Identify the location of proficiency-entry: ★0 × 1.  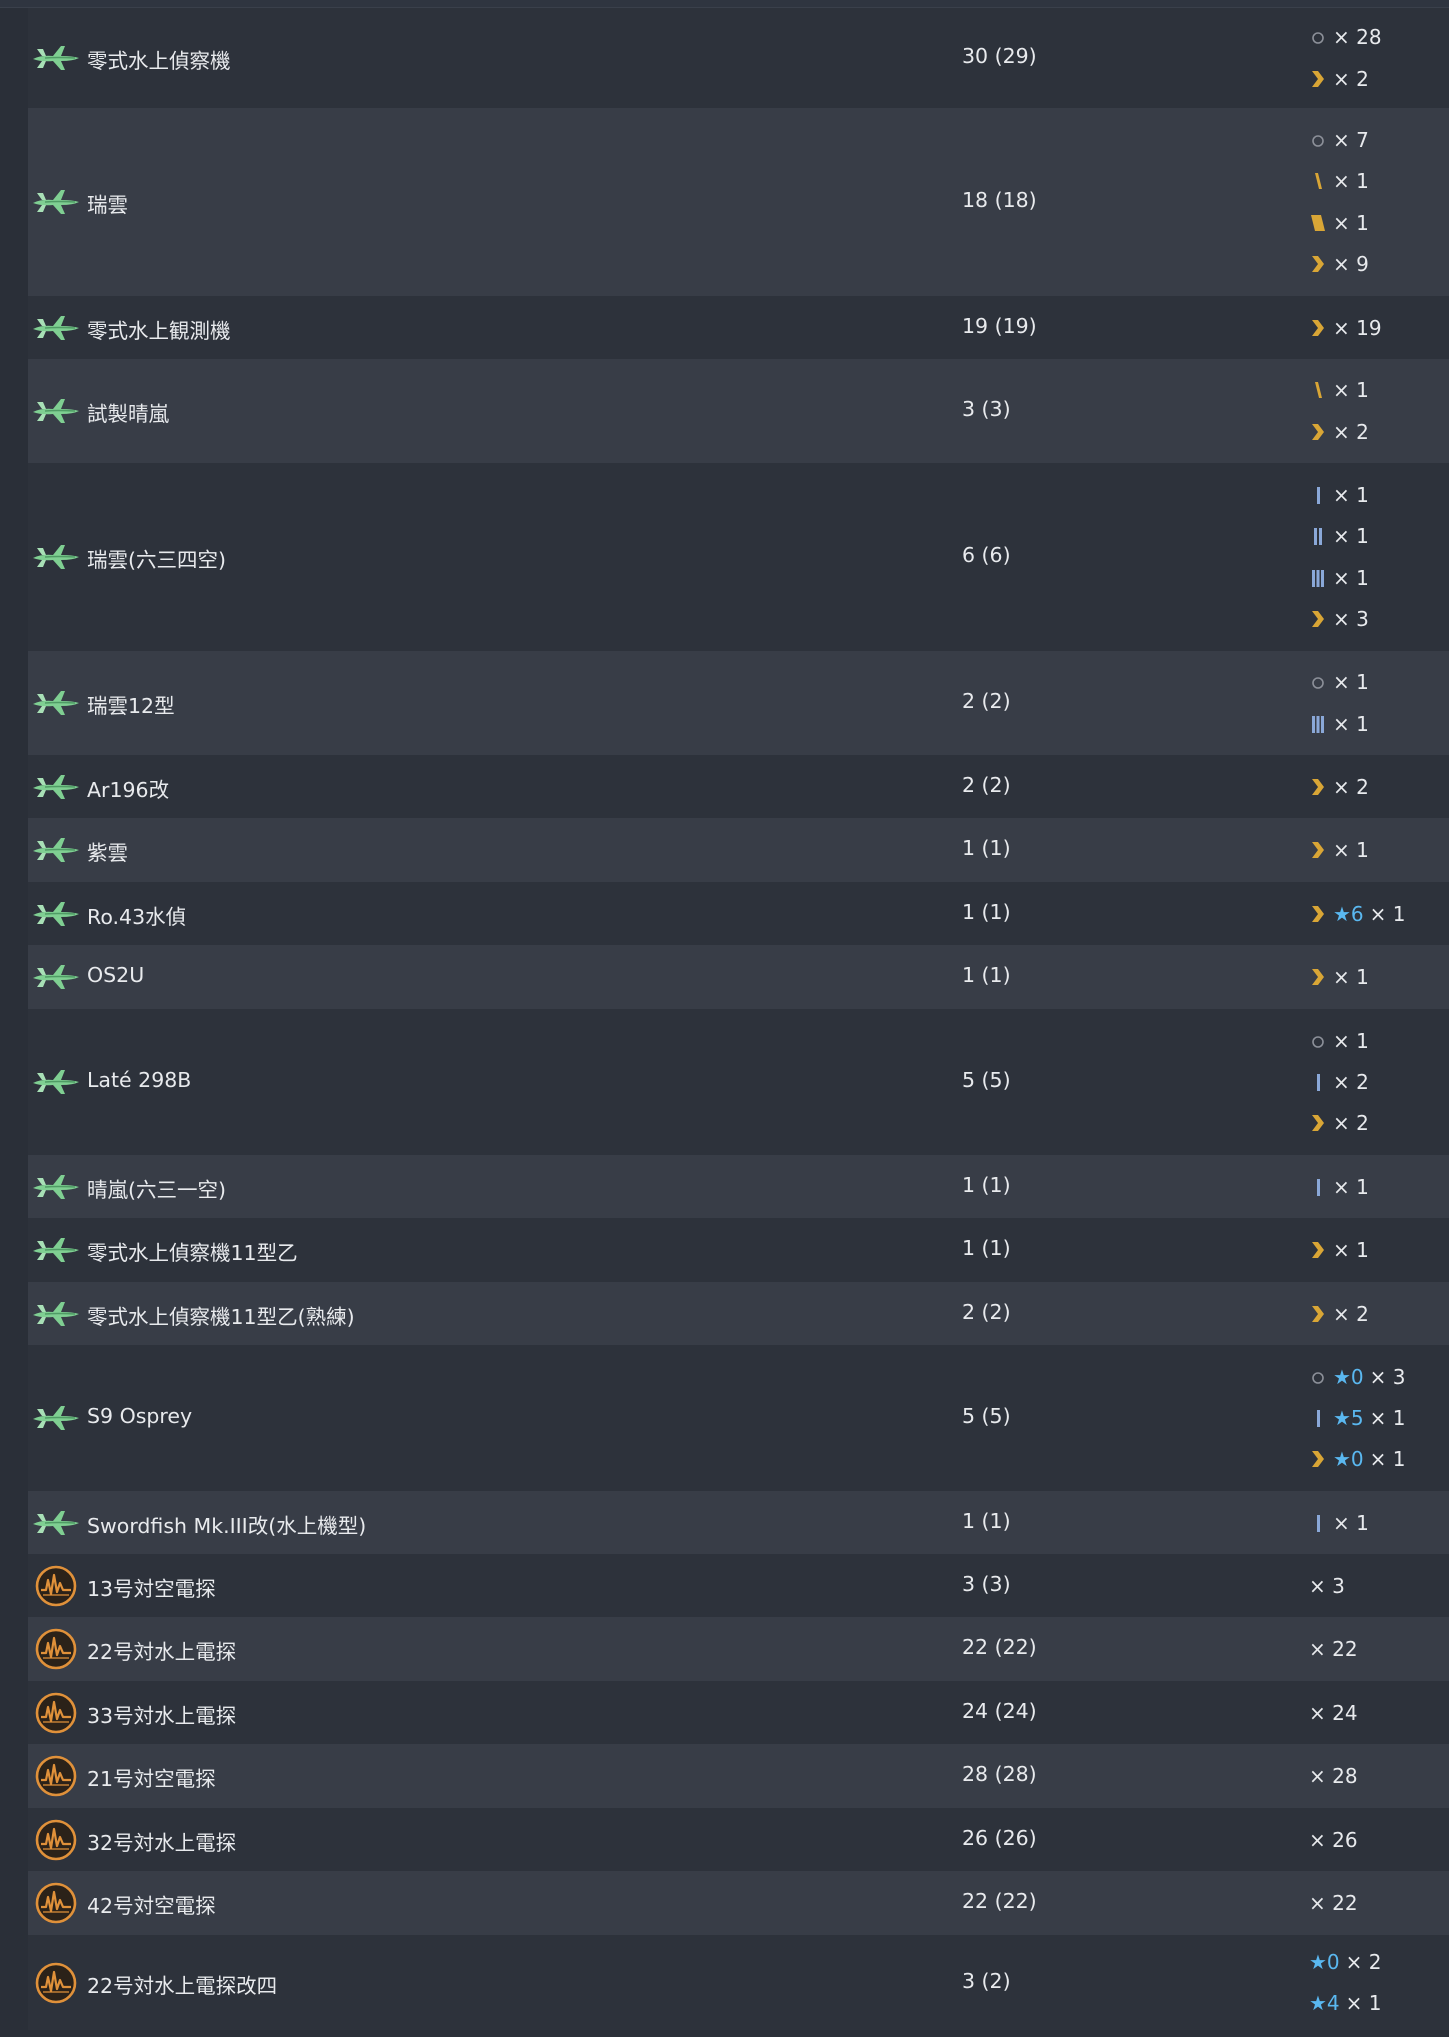
(1357, 1459).